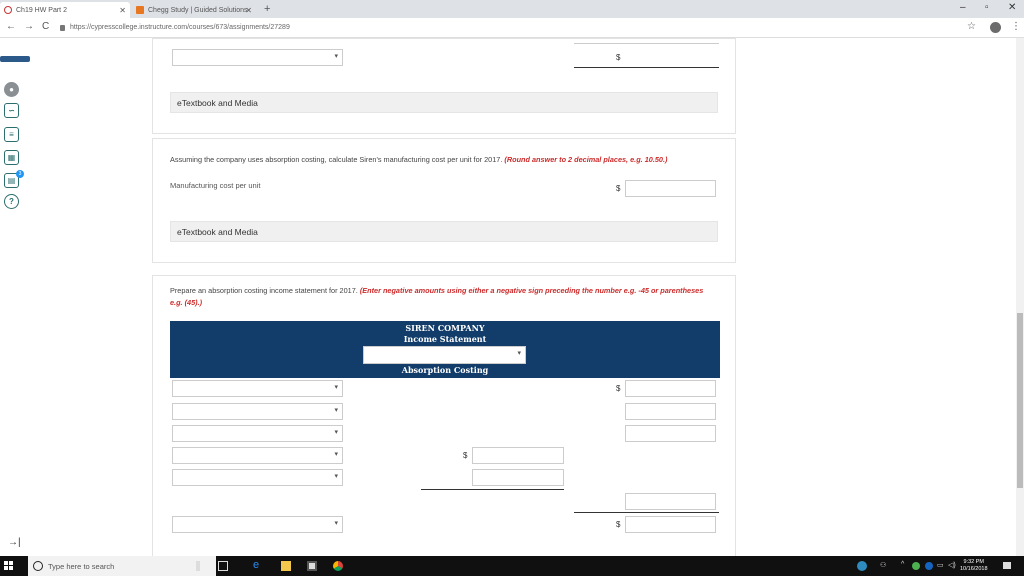 Image resolution: width=1024 pixels, height=576 pixels. Describe the element at coordinates (257, 57) in the screenshot. I see `account-dropdown` at that location.